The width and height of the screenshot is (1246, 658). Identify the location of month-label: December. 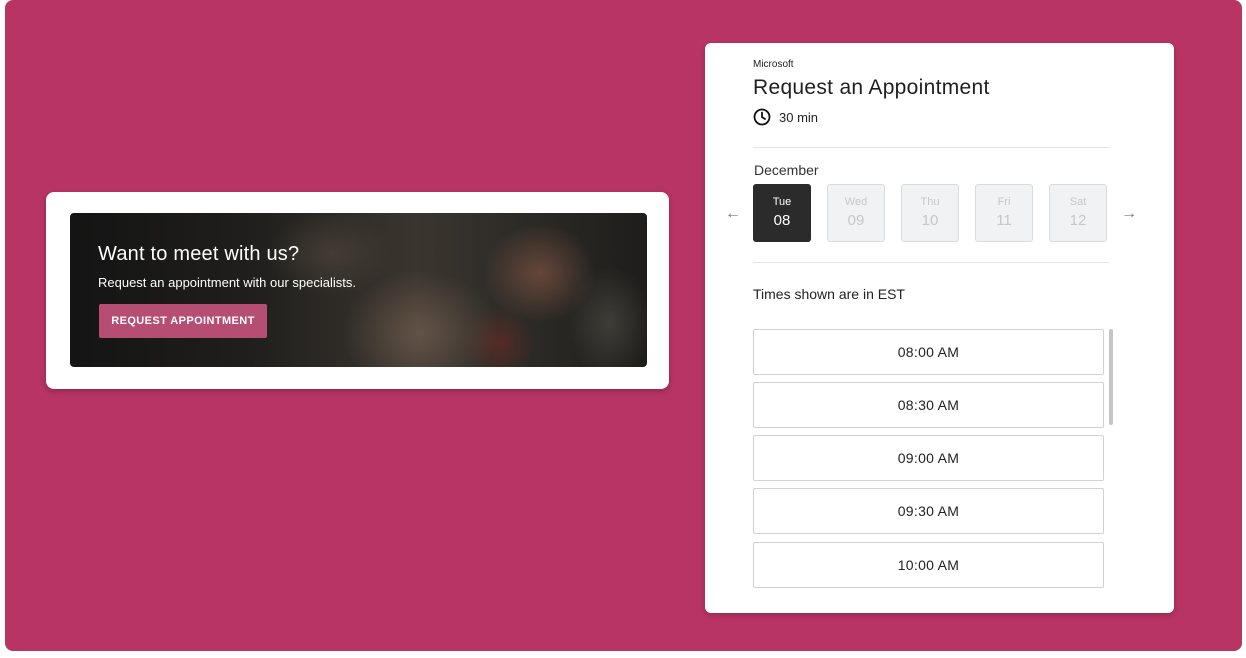
(786, 170).